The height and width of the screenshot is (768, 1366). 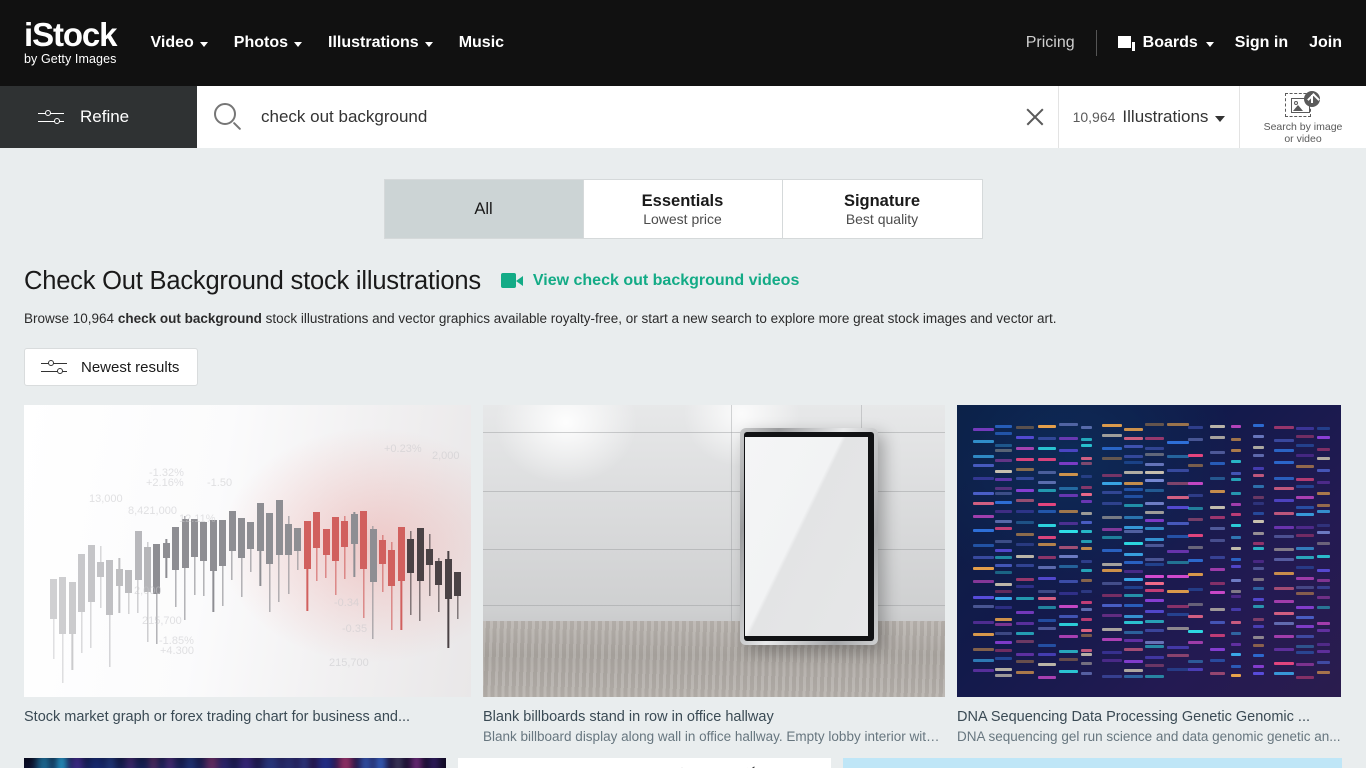 I want to click on result-thumbnail-billboard, so click(x=714, y=551).